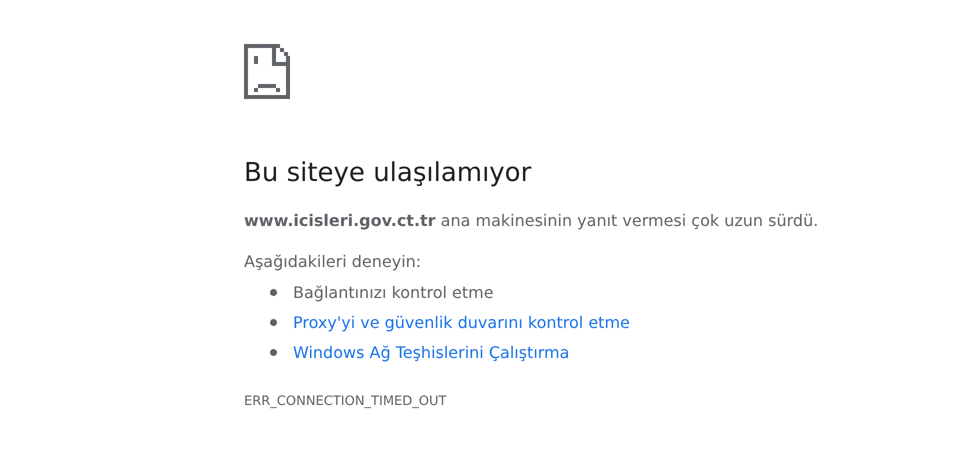 The image size is (969, 460). Describe the element at coordinates (393, 293) in the screenshot. I see `suggestion-text: Bağlantınızı kontrol etme` at that location.